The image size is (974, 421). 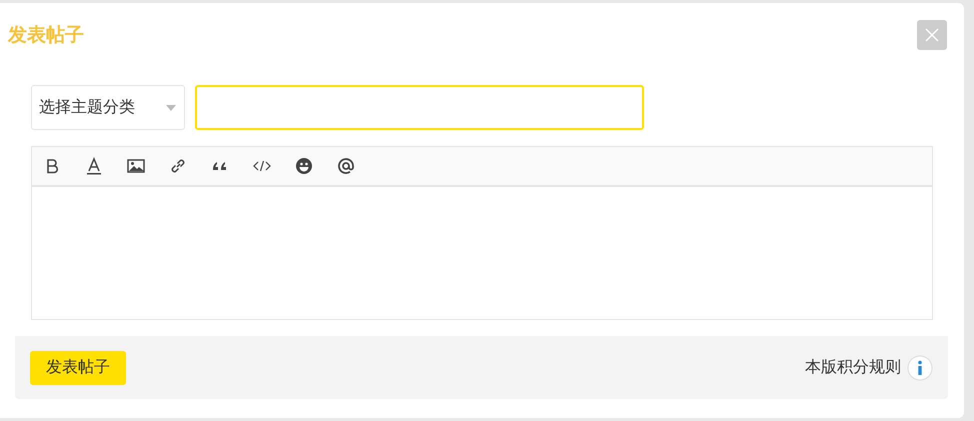 I want to click on info-icon, so click(x=920, y=367).